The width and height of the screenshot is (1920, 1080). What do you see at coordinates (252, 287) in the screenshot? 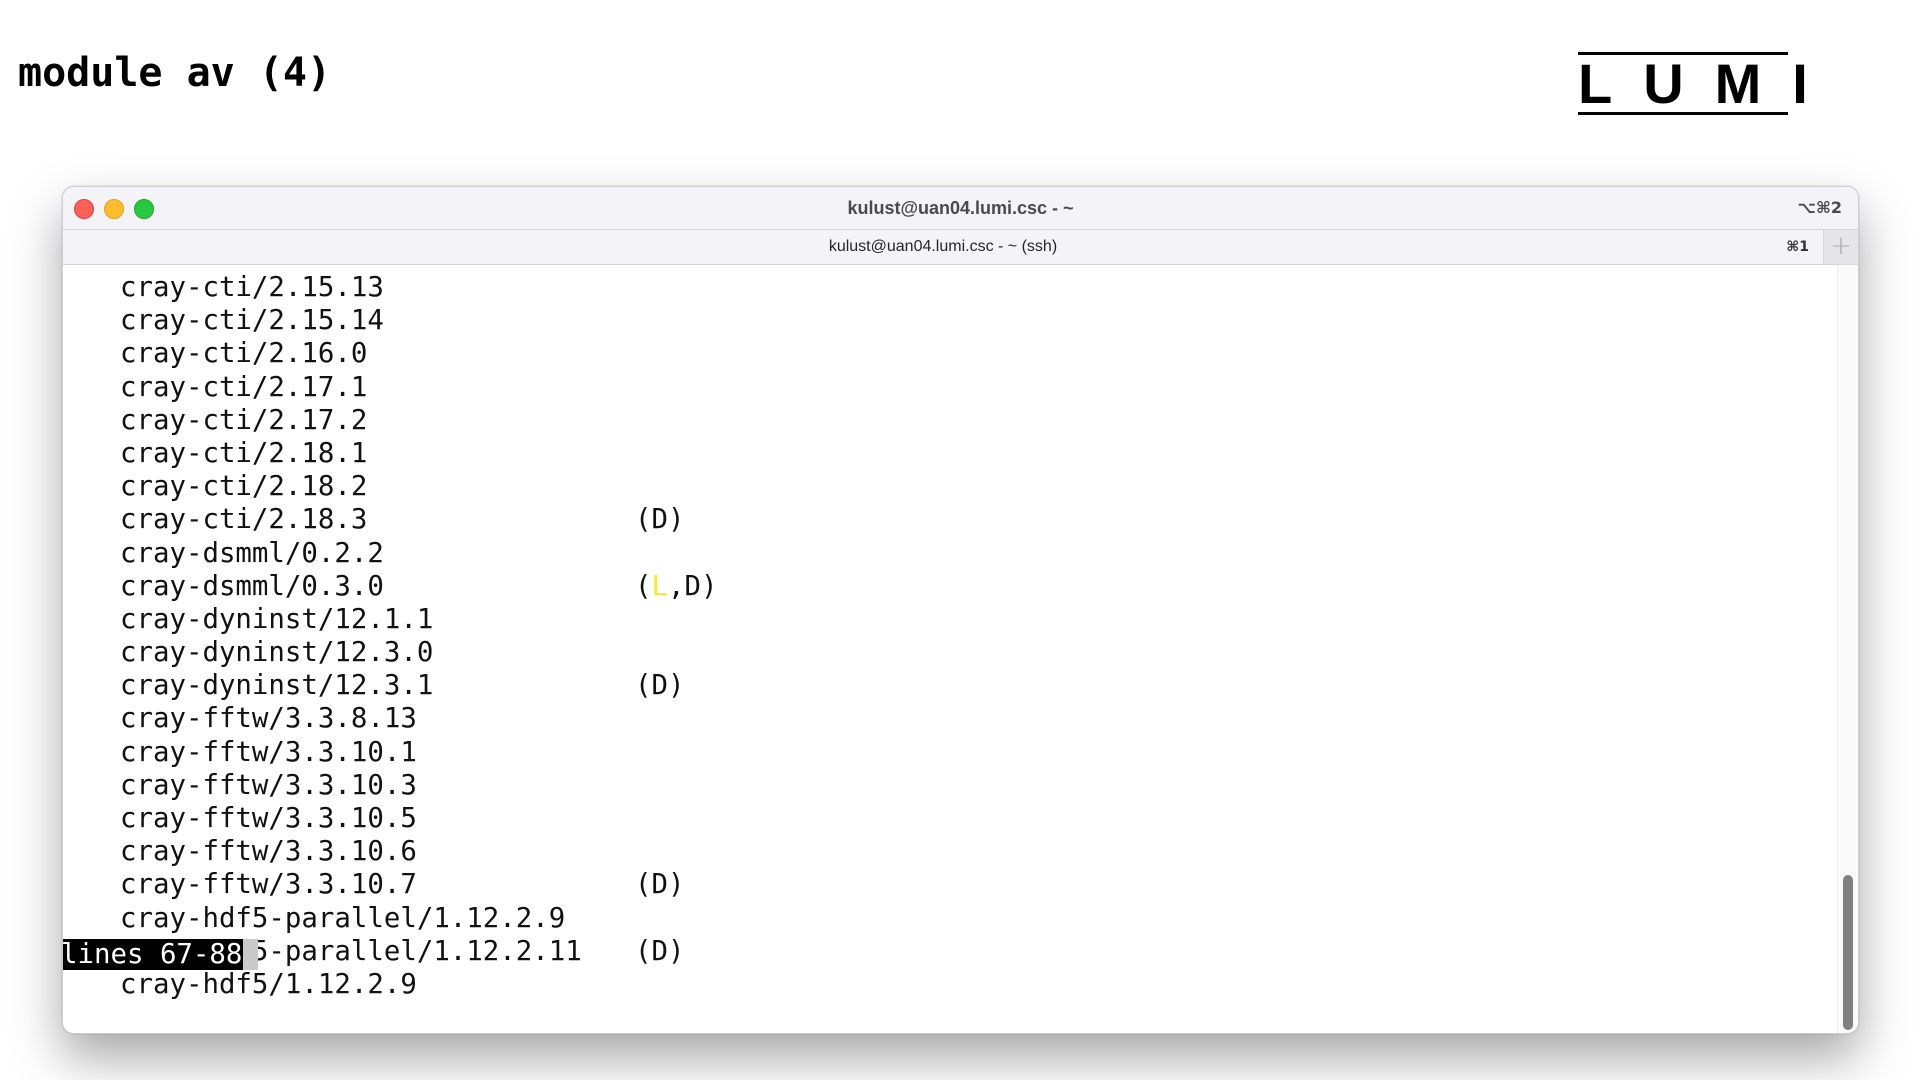
I see `module-name: cray-cti/2.15.13` at bounding box center [252, 287].